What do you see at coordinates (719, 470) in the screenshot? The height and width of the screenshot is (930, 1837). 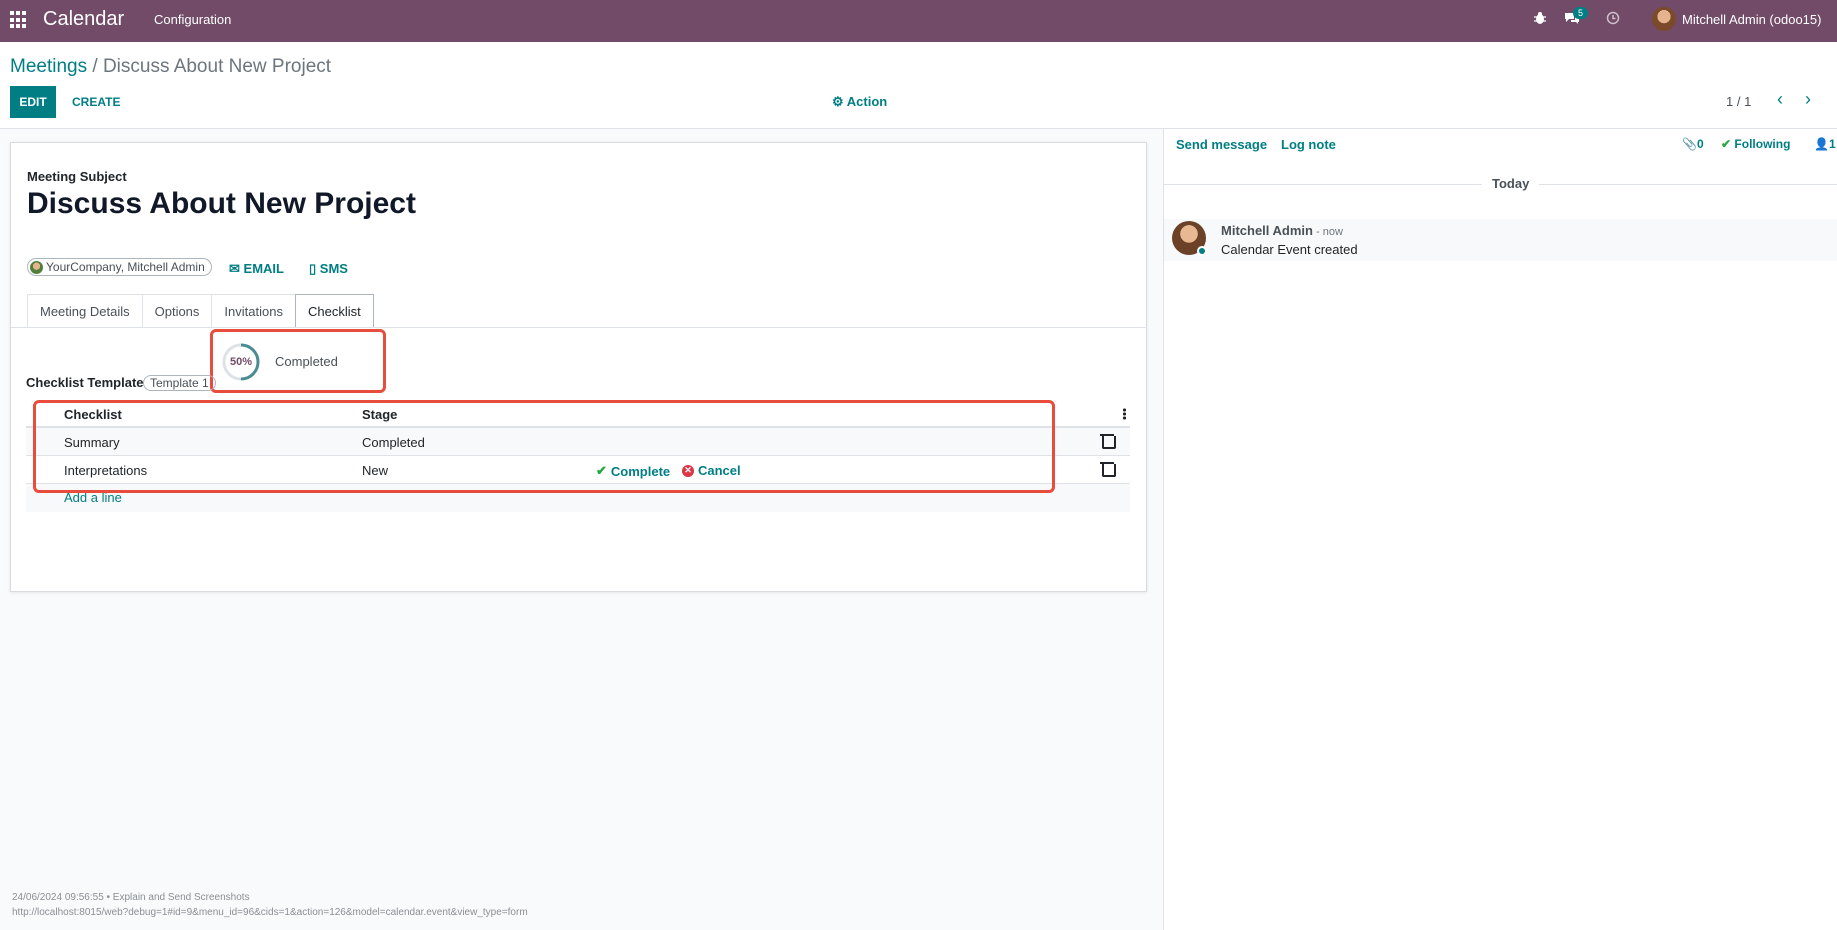 I see `cancel-label: Cancel` at bounding box center [719, 470].